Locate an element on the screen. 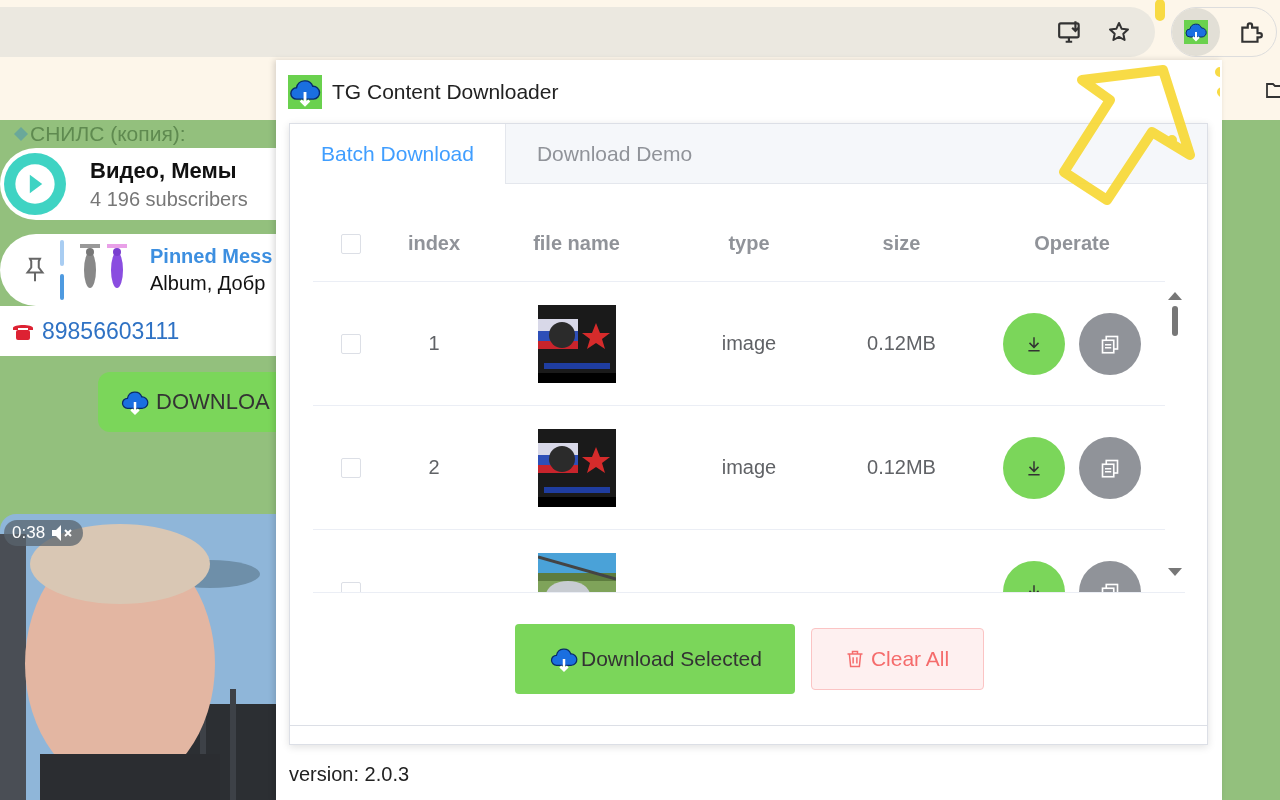 The width and height of the screenshot is (1280, 800). table-cell-text: 1 is located at coordinates (434, 343).